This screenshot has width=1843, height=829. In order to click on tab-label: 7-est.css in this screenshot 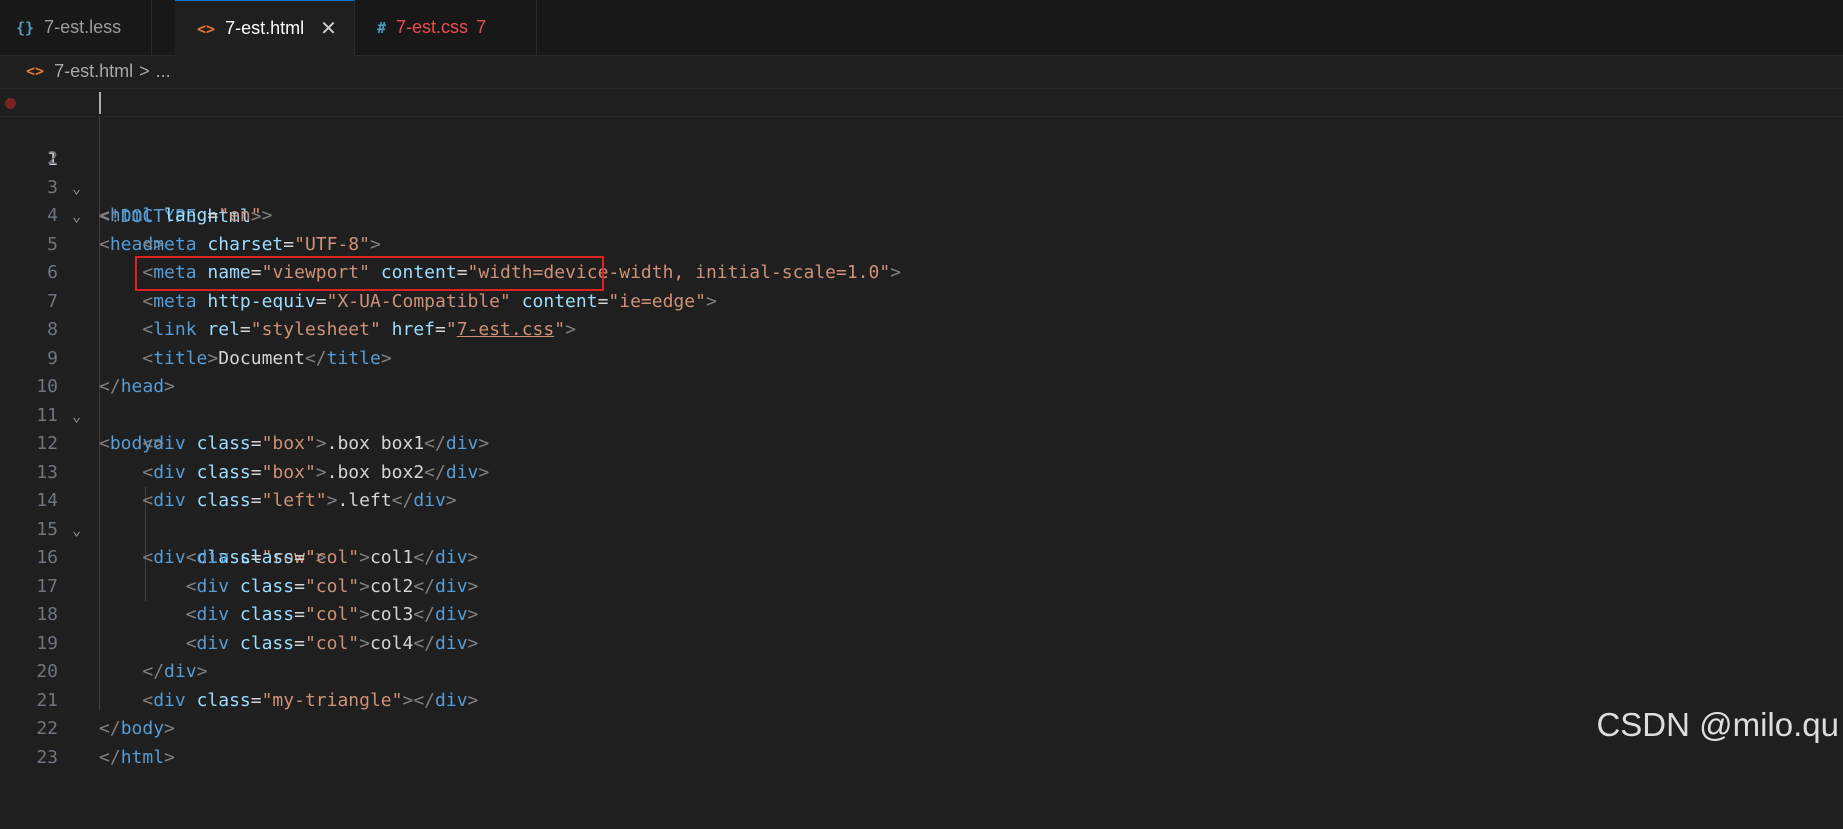, I will do `click(432, 27)`.